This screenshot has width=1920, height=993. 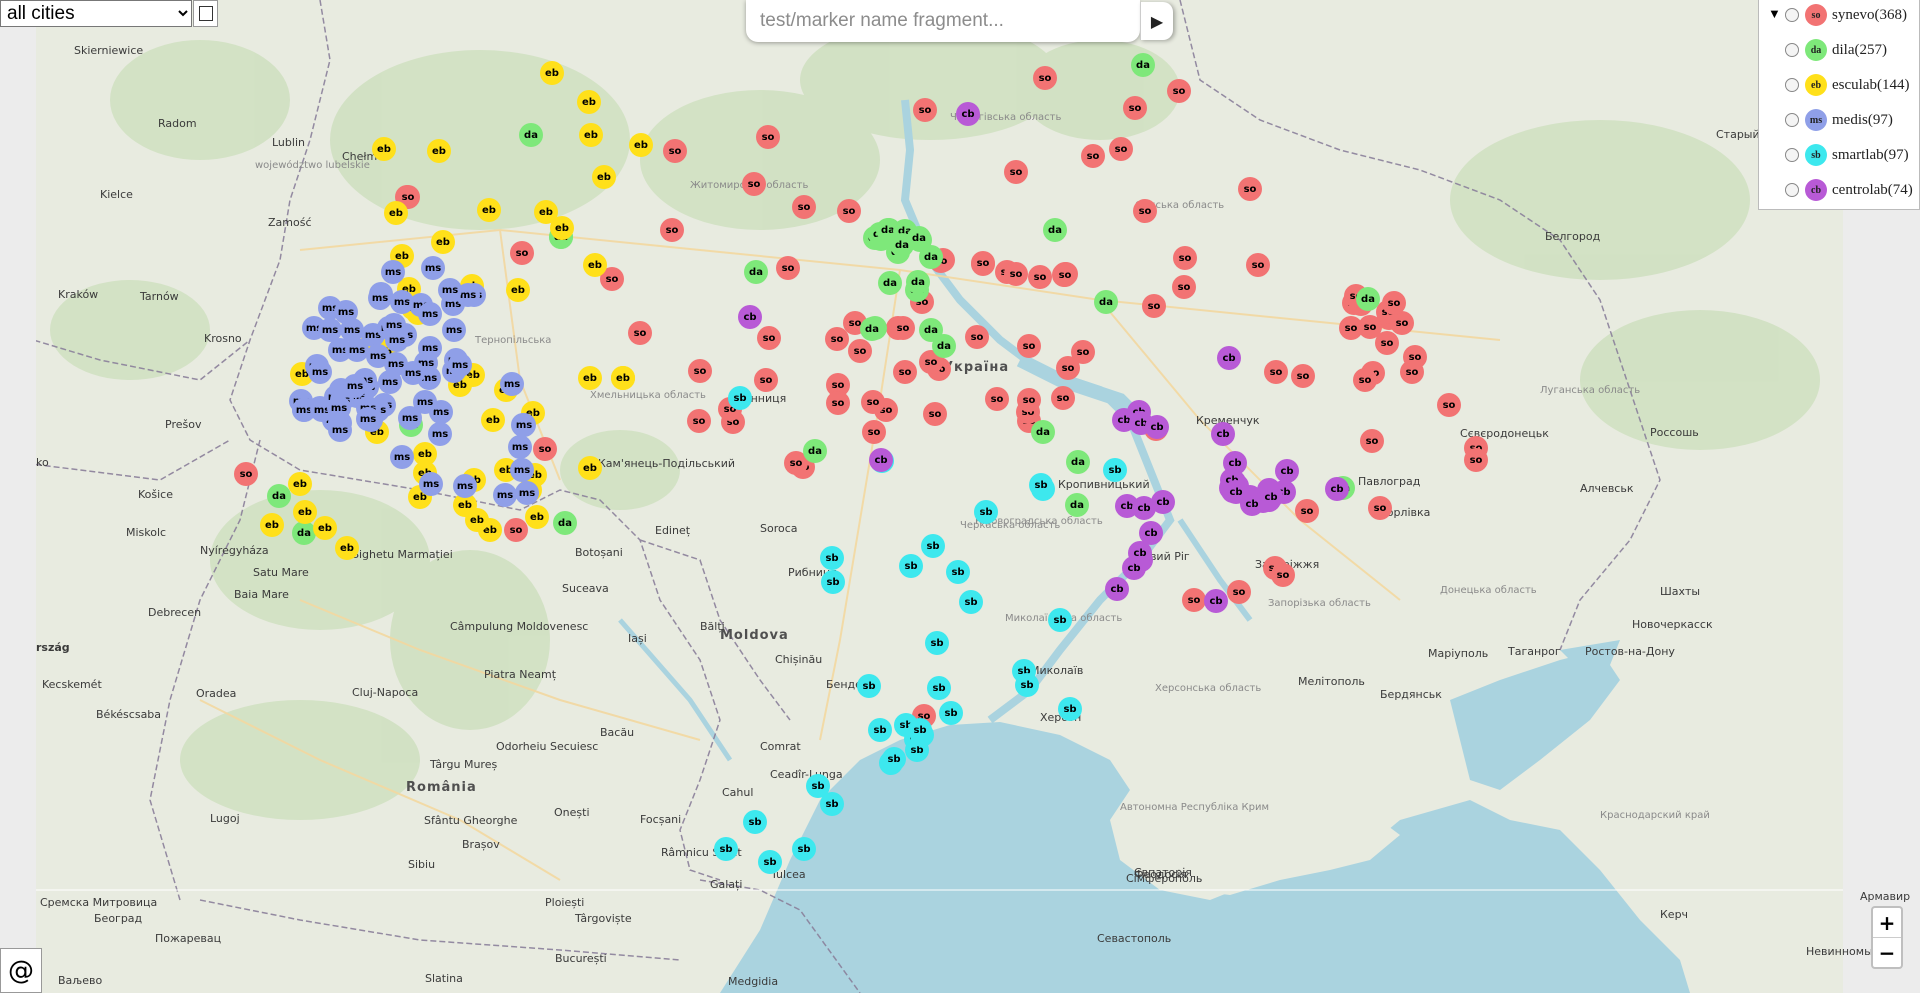 What do you see at coordinates (1836, 50) in the screenshot?
I see `legend-item-da: da dila(257)` at bounding box center [1836, 50].